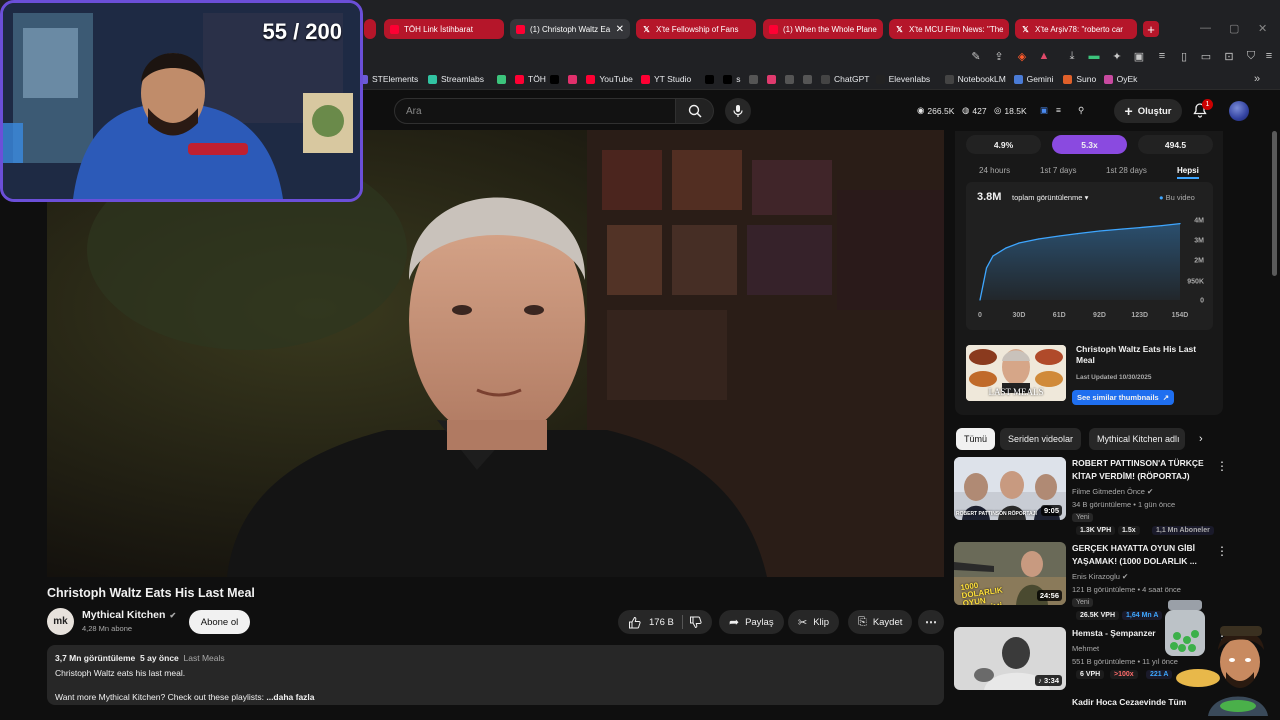  I want to click on segment-outlier: 5.3x, so click(1089, 144).